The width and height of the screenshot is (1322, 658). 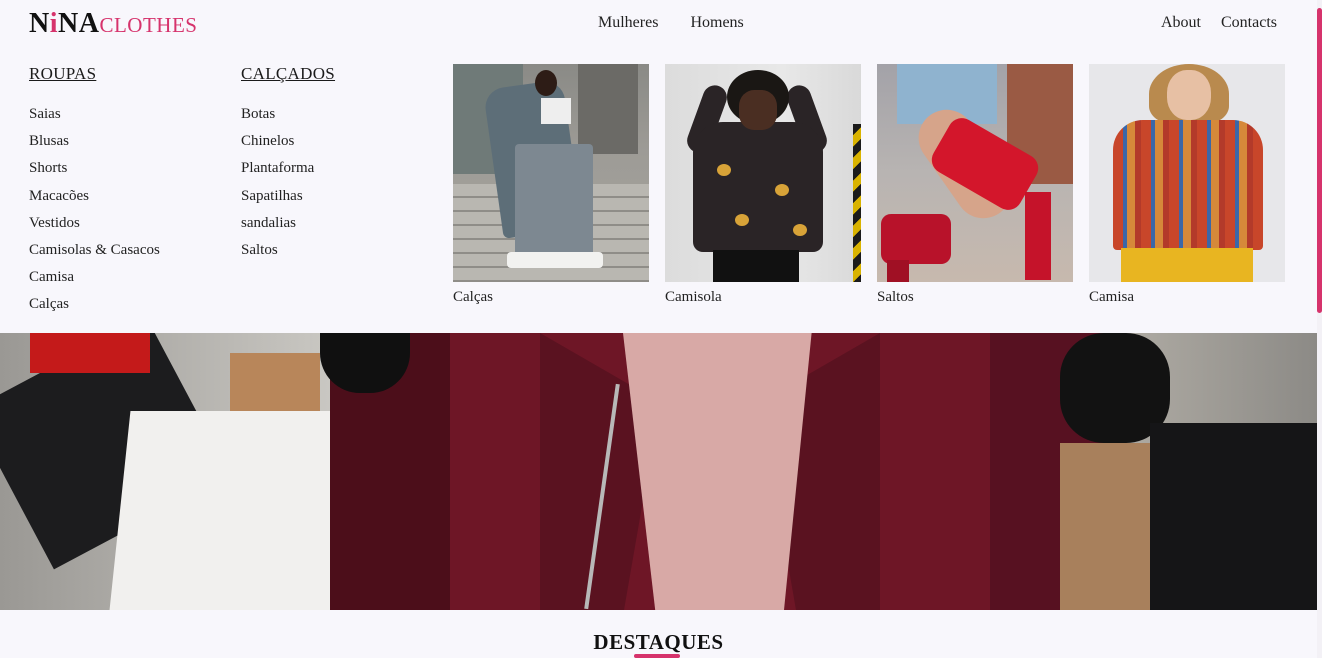 What do you see at coordinates (148, 25) in the screenshot?
I see `logo-clothes: CLOTHES` at bounding box center [148, 25].